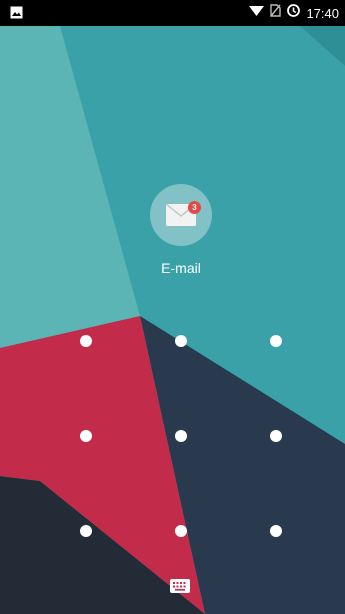 The height and width of the screenshot is (614, 345). Describe the element at coordinates (322, 13) in the screenshot. I see `status-time: 17:40` at that location.